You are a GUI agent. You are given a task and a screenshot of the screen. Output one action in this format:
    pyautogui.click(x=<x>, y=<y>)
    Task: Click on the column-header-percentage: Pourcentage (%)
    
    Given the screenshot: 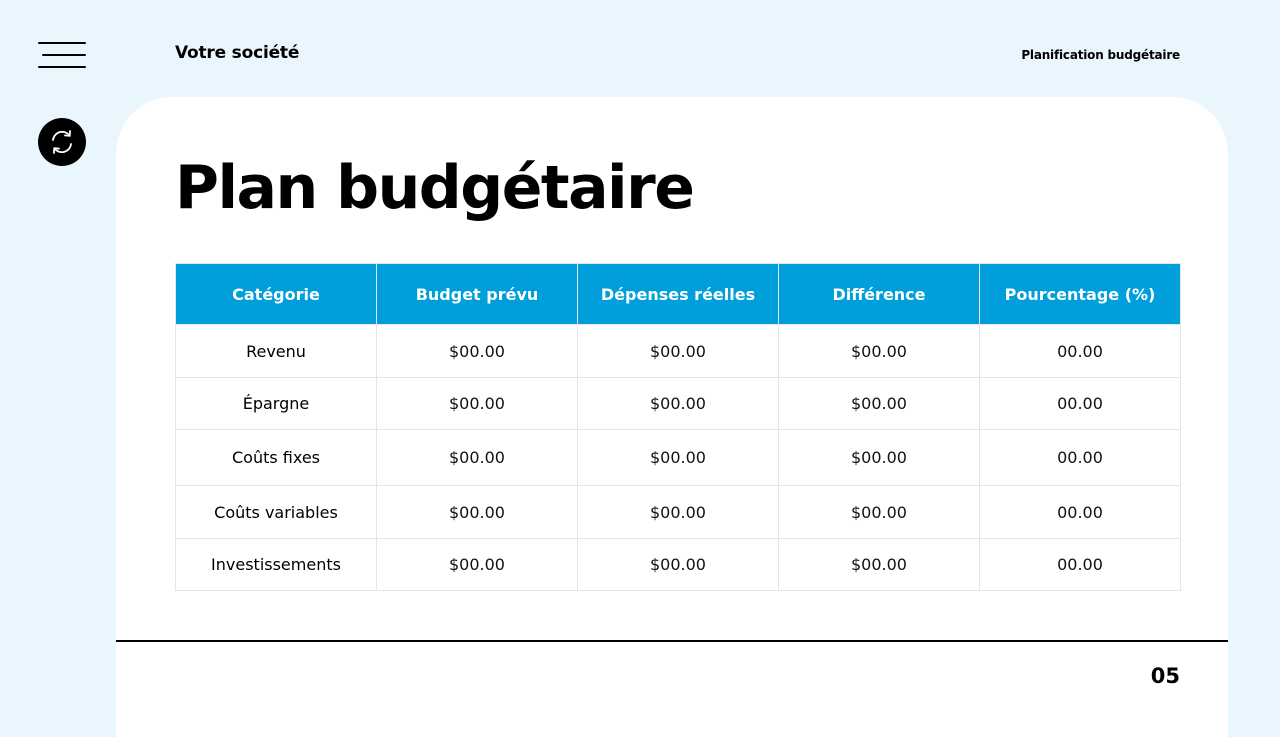 What is the action you would take?
    pyautogui.click(x=1080, y=294)
    